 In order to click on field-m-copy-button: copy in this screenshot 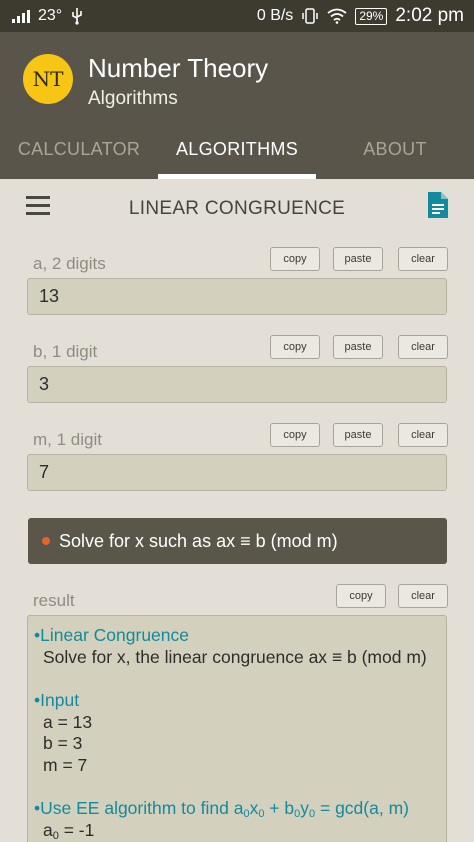, I will do `click(295, 435)`.